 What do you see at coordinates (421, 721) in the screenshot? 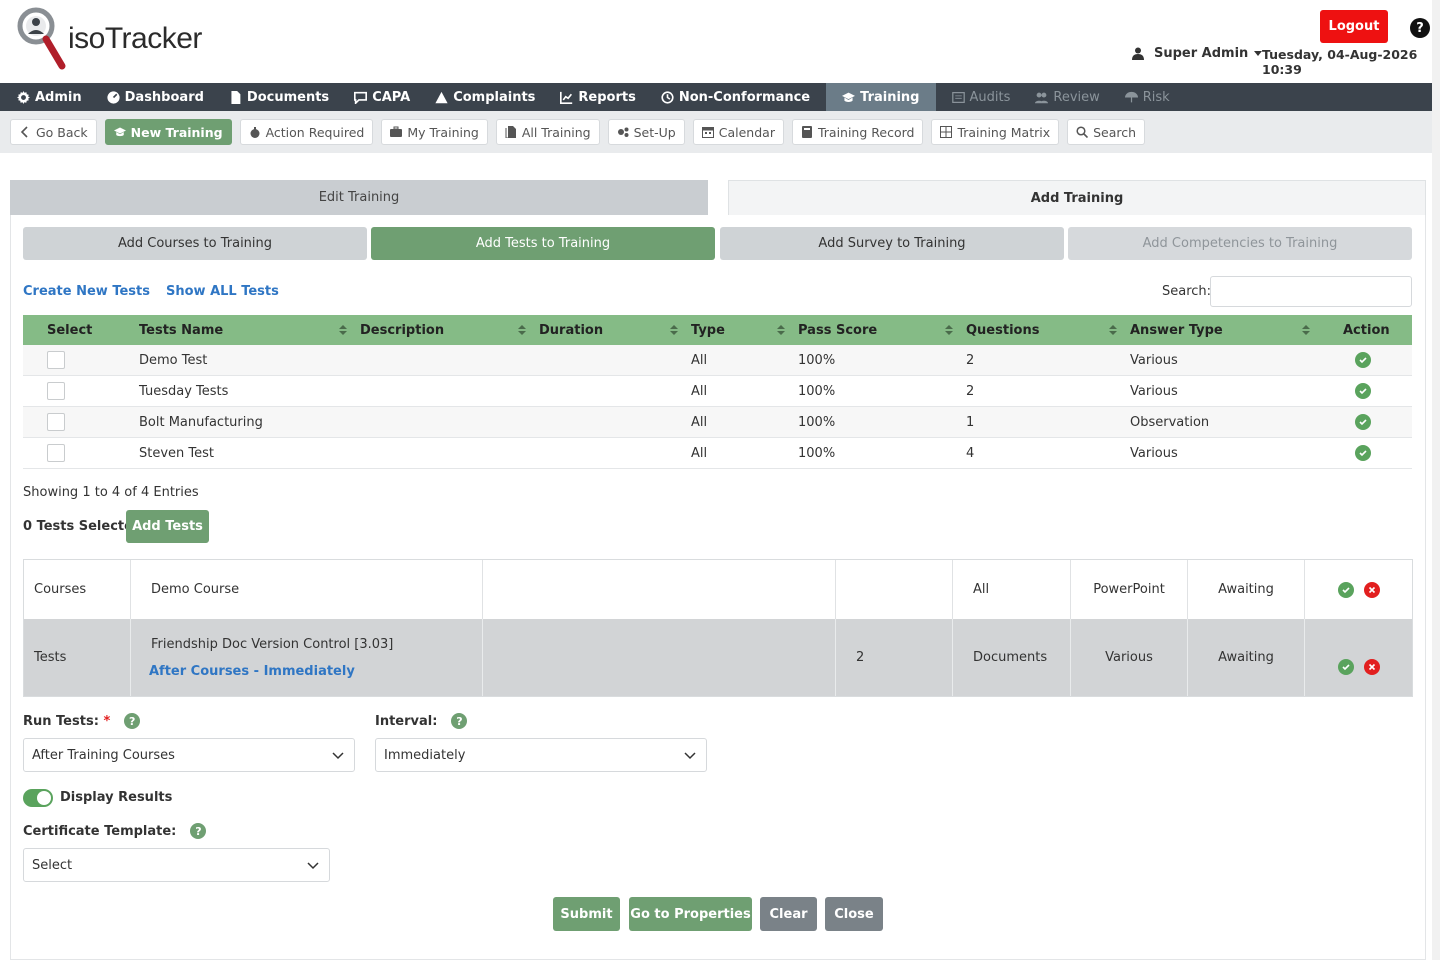
I see `interval-label: Interval: ?` at bounding box center [421, 721].